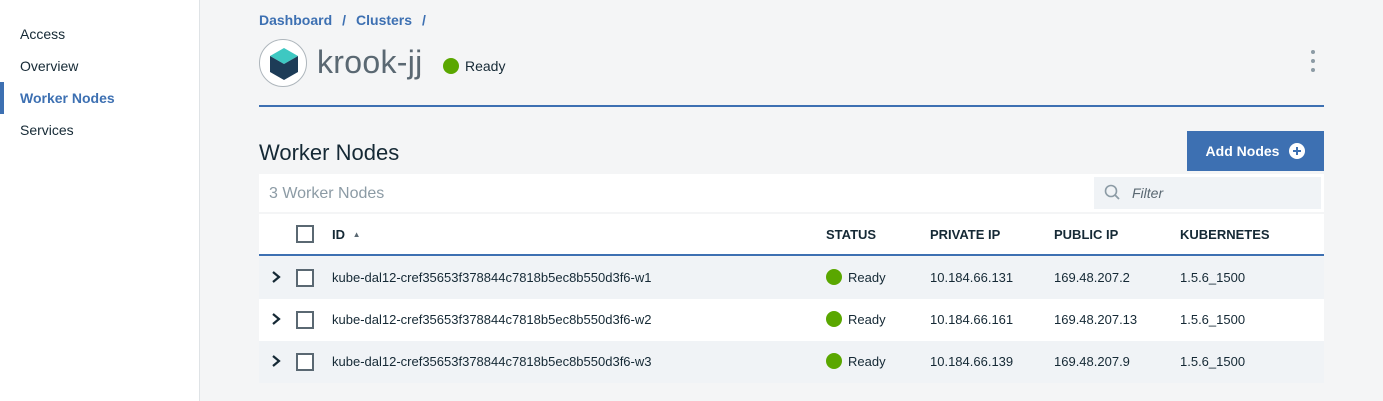  I want to click on filter-box, so click(1207, 193).